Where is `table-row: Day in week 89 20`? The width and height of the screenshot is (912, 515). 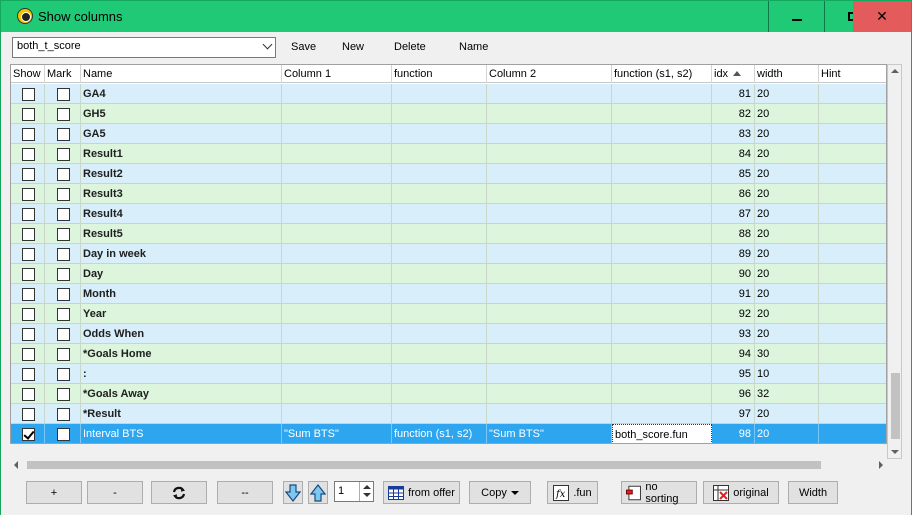
table-row: Day in week 89 20 is located at coordinates (448, 254).